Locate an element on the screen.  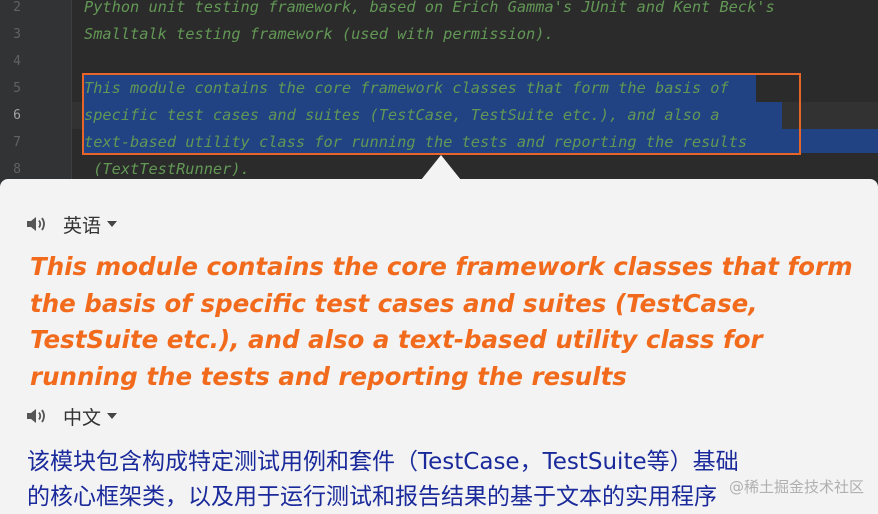
line-number-gutter: 2 3 4 5 6 7 8 is located at coordinates (36, 92).